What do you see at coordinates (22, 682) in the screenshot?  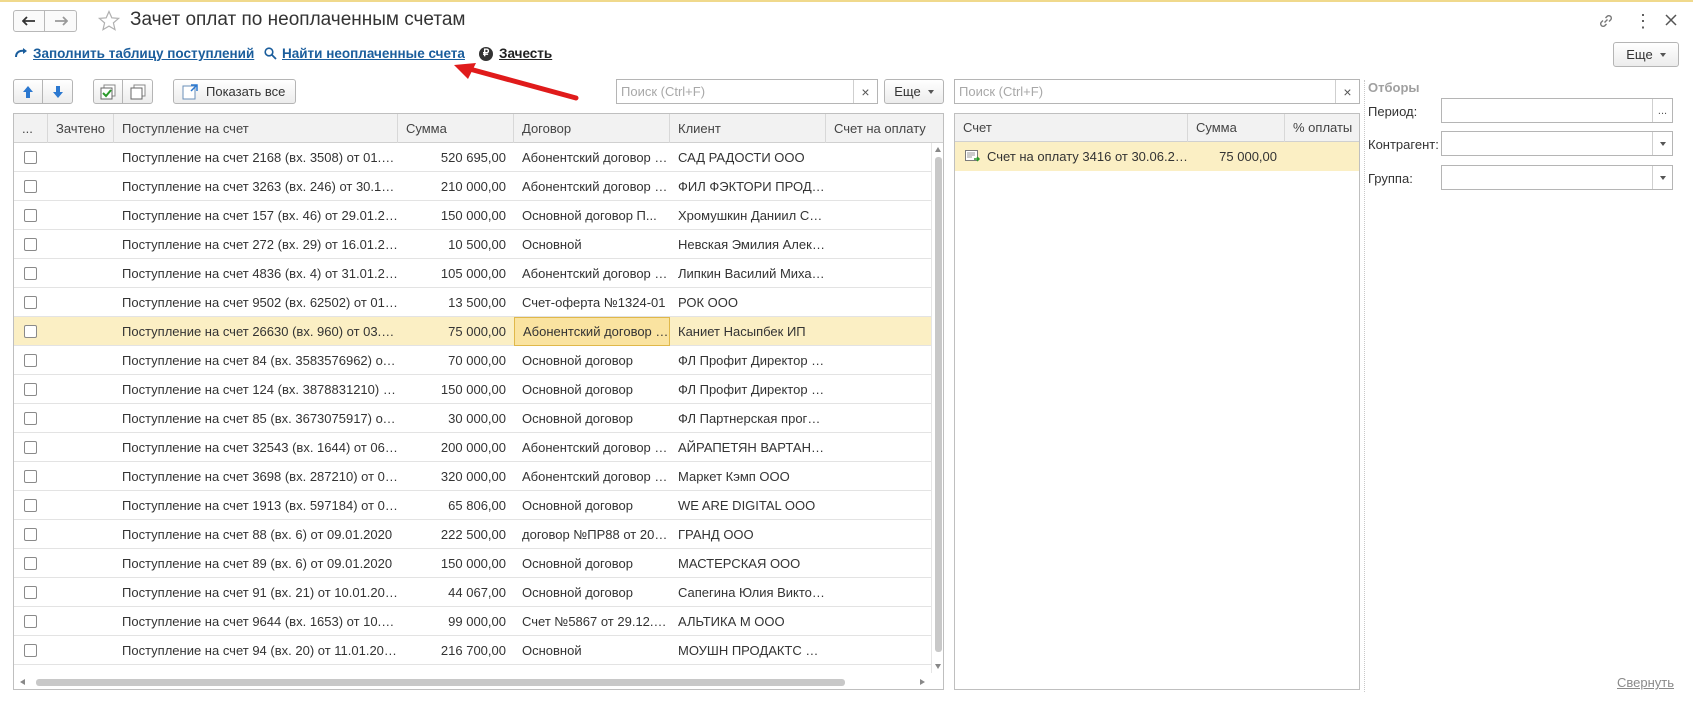 I see `scroll-left-icon` at bounding box center [22, 682].